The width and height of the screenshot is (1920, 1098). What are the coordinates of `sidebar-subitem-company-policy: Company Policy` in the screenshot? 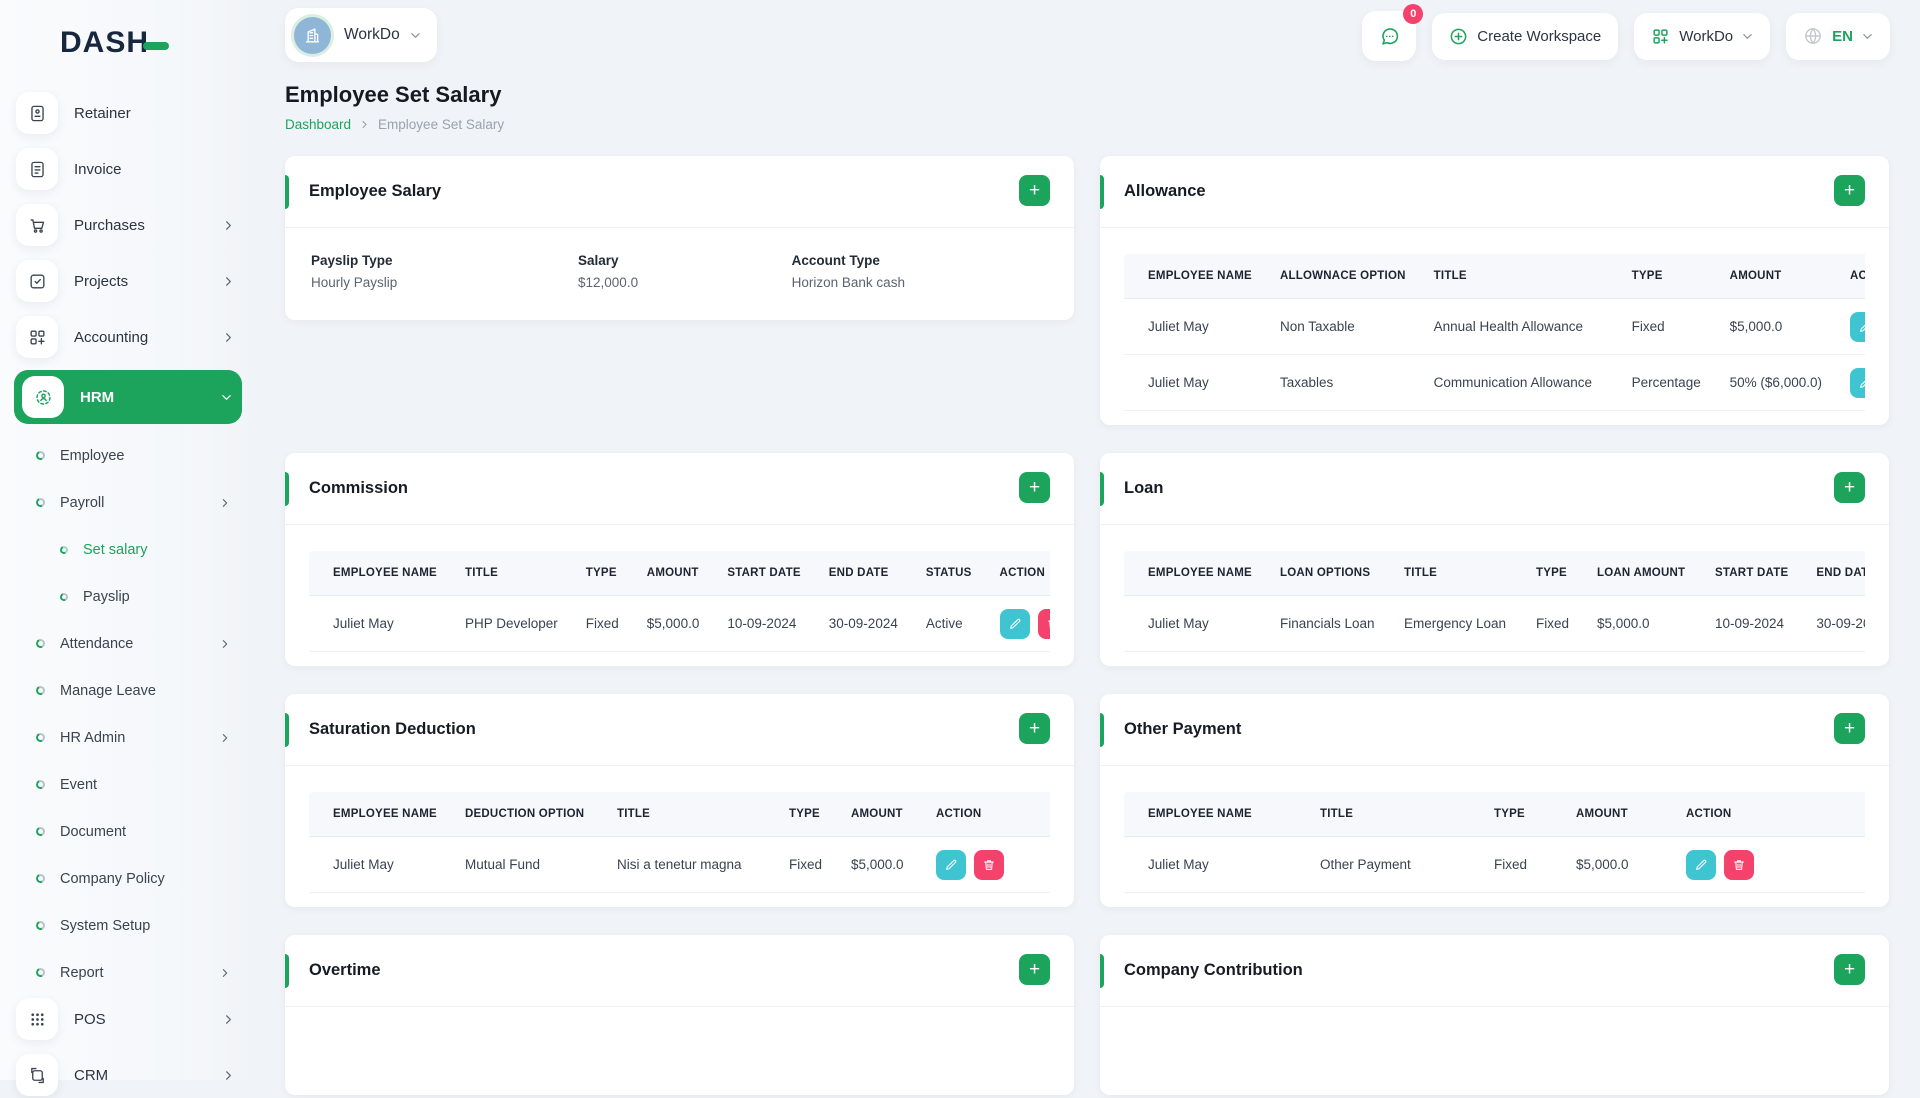 It's located at (139, 878).